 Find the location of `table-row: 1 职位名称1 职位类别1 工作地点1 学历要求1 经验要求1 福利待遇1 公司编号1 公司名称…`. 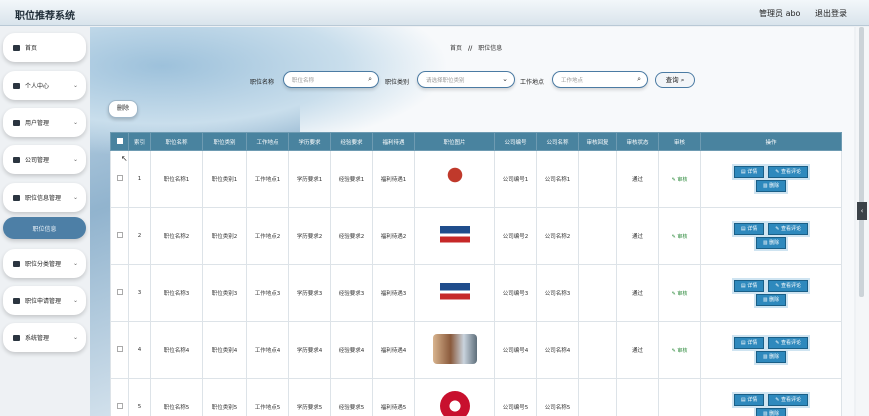

table-row: 1 职位名称1 职位类别1 工作地点1 学历要求1 经验要求1 福利待遇1 公司编号1 公司名称… is located at coordinates (476, 179).